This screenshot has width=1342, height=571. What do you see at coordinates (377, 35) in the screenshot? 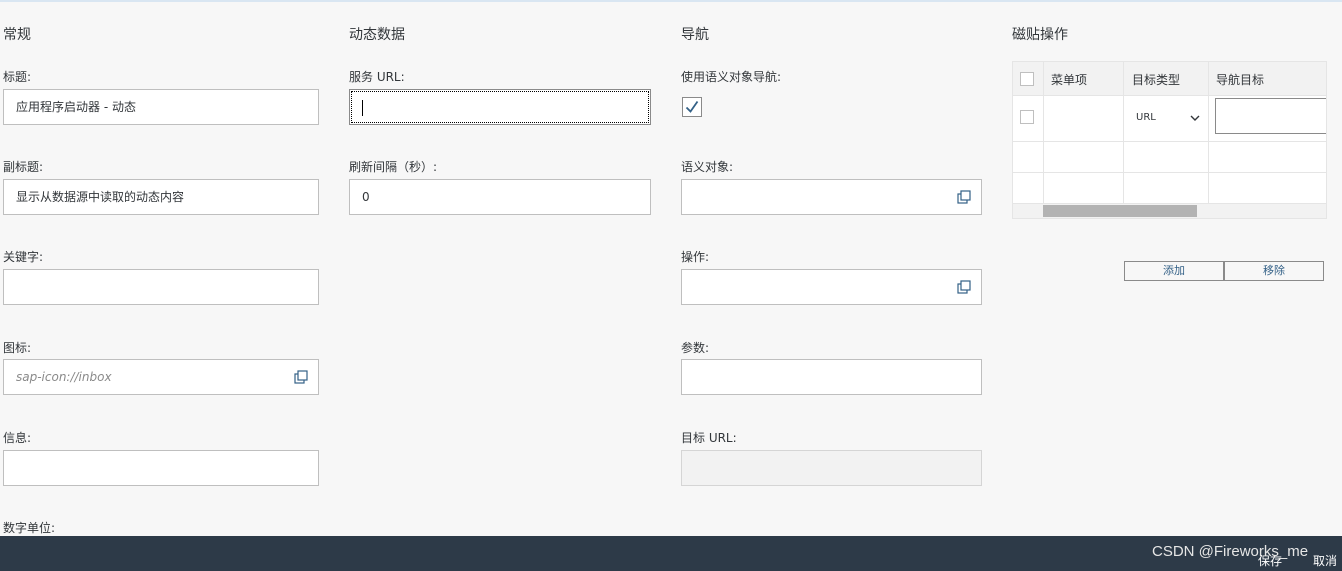
I see `section-title-dynamic: 动态数据` at bounding box center [377, 35].